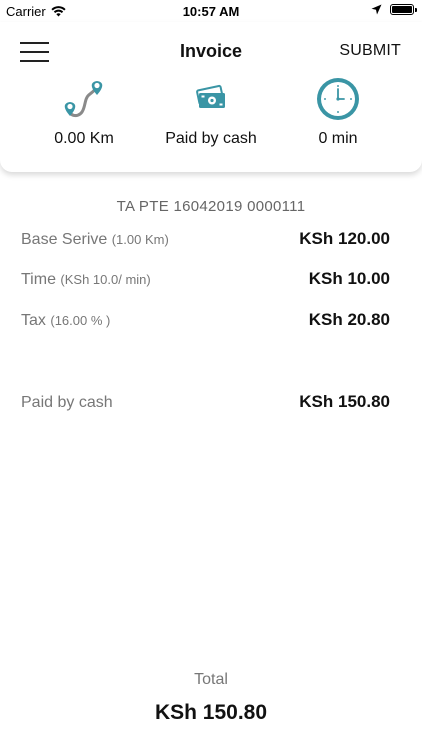 The width and height of the screenshot is (422, 750). What do you see at coordinates (80, 320) in the screenshot?
I see `line-item-detail: (16.00 % )` at bounding box center [80, 320].